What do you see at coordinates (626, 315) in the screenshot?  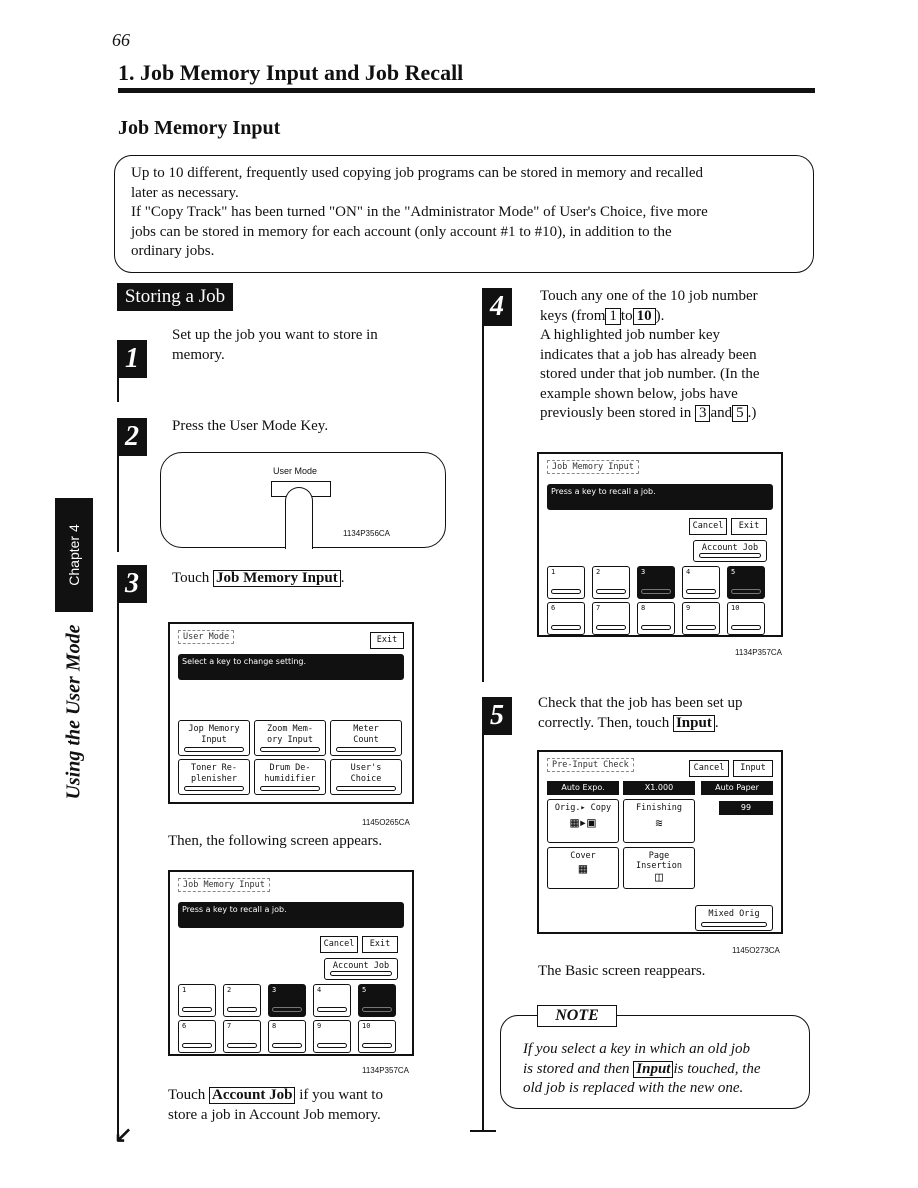 I see `text: to` at bounding box center [626, 315].